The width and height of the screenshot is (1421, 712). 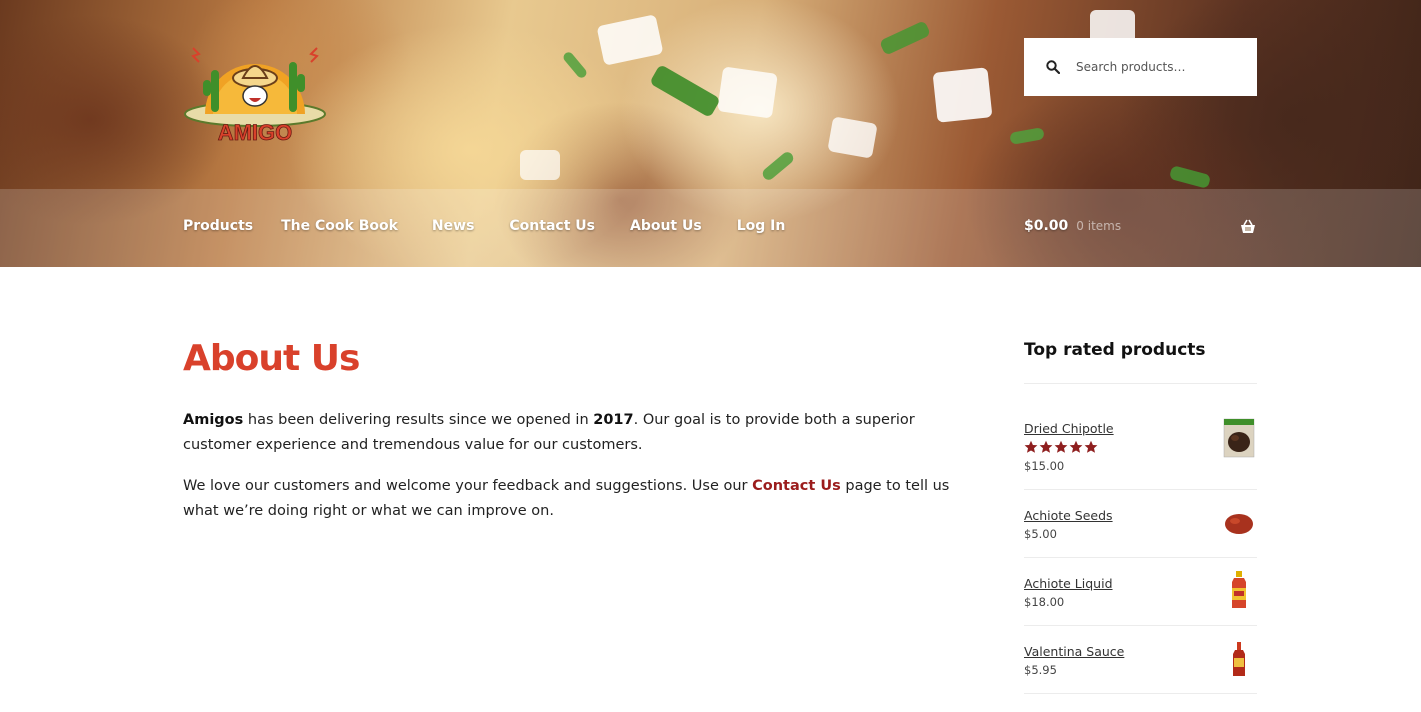 What do you see at coordinates (666, 226) in the screenshot?
I see `nav-item-about-us: About Us` at bounding box center [666, 226].